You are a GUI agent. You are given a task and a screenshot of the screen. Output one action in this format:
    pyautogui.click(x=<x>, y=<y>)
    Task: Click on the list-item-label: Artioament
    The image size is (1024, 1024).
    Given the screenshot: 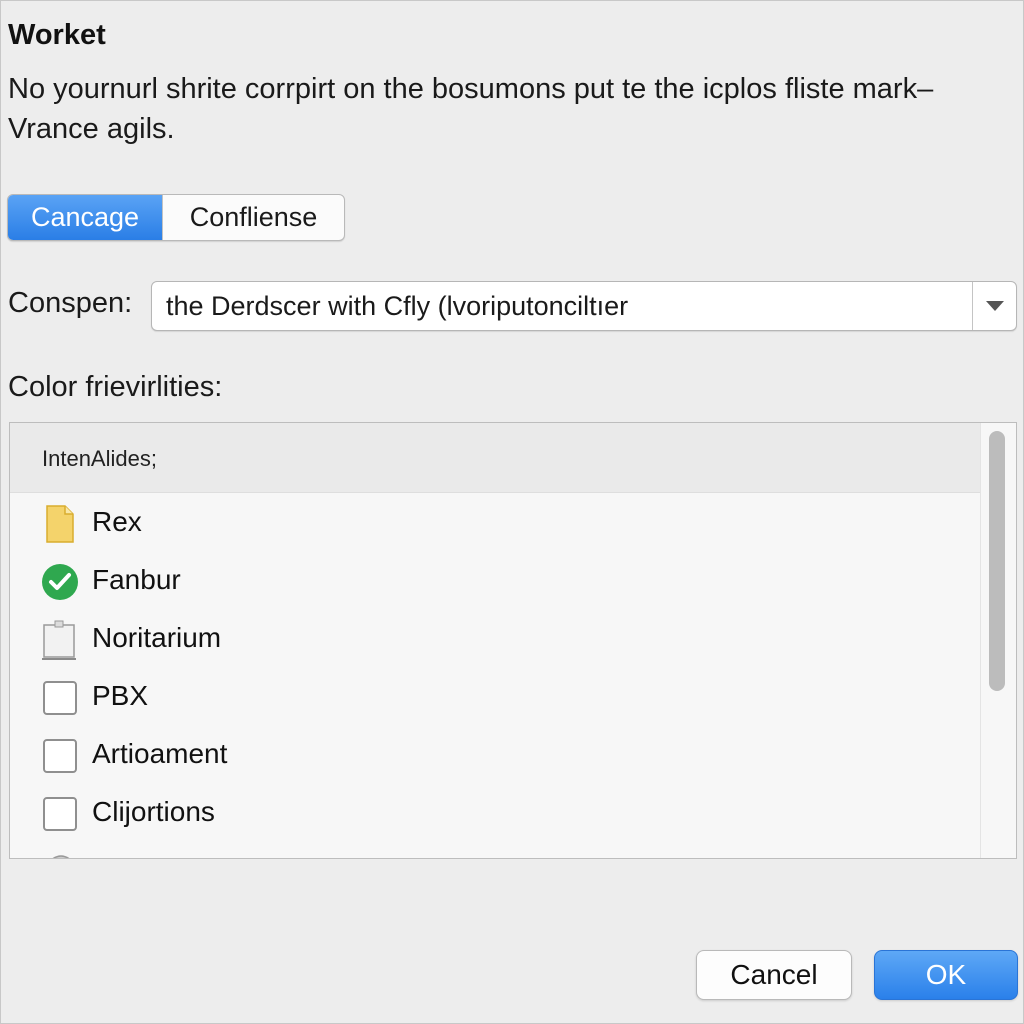 What is the action you would take?
    pyautogui.click(x=160, y=753)
    